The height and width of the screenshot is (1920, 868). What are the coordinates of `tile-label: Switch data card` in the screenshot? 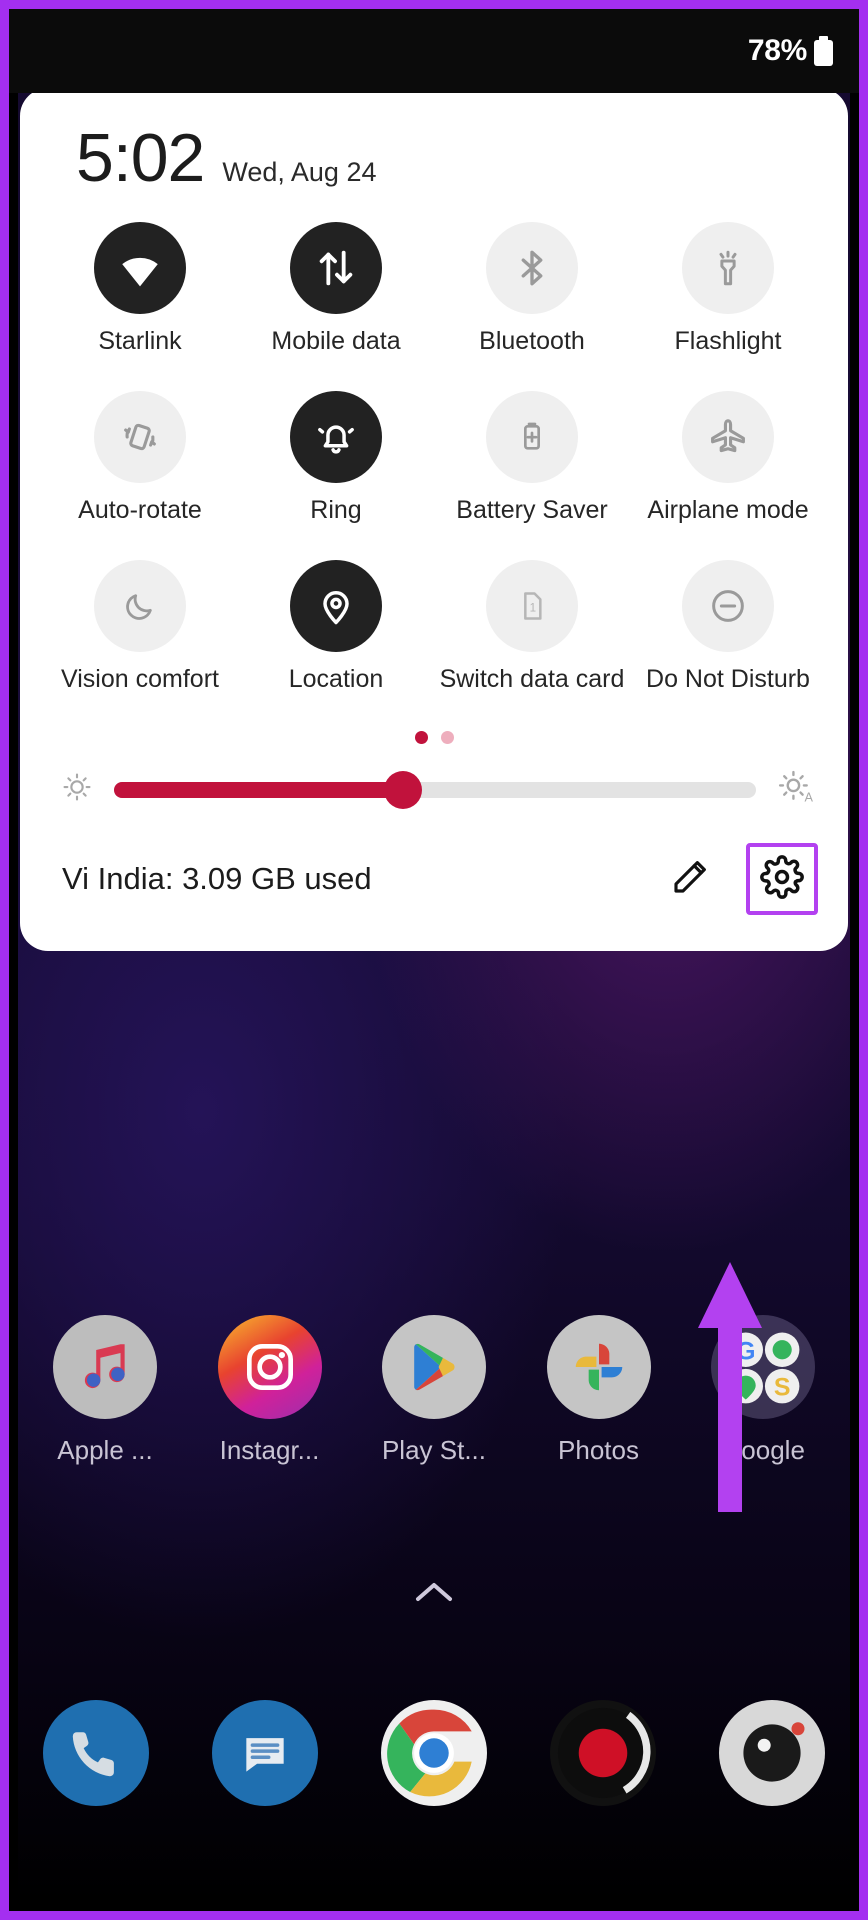 It's located at (532, 679).